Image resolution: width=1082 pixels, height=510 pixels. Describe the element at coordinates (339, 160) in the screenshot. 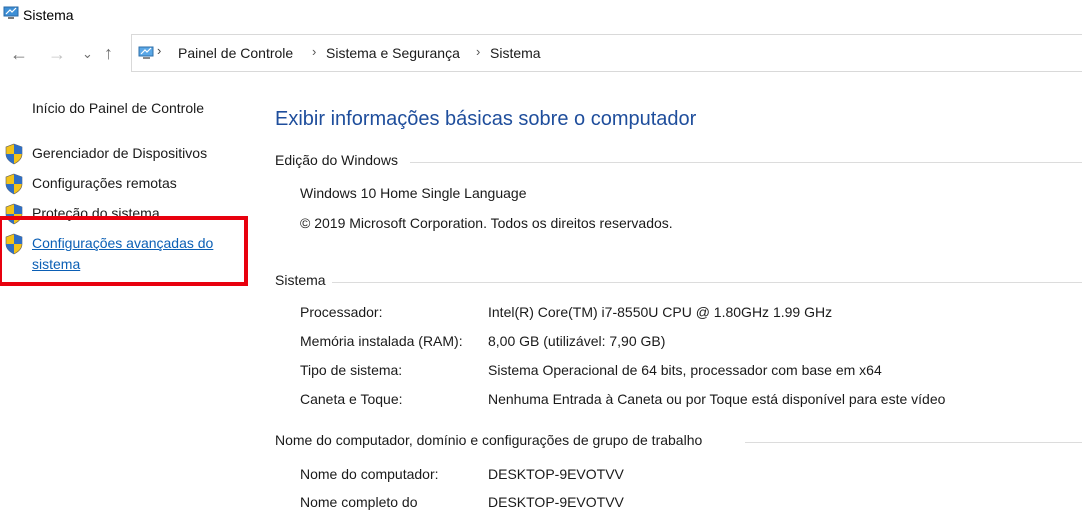

I see `section-title-windows-edition: Edição do Windows` at that location.